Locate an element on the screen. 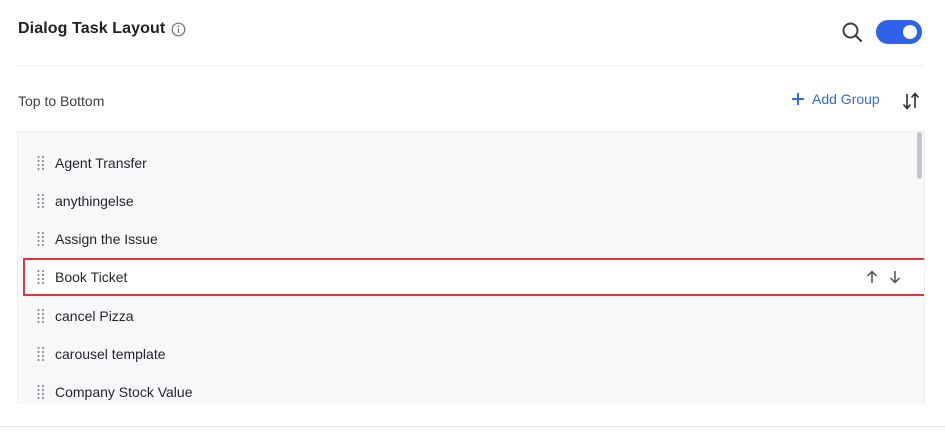 This screenshot has height=433, width=945. list-item-label: Assign the Issue is located at coordinates (106, 239).